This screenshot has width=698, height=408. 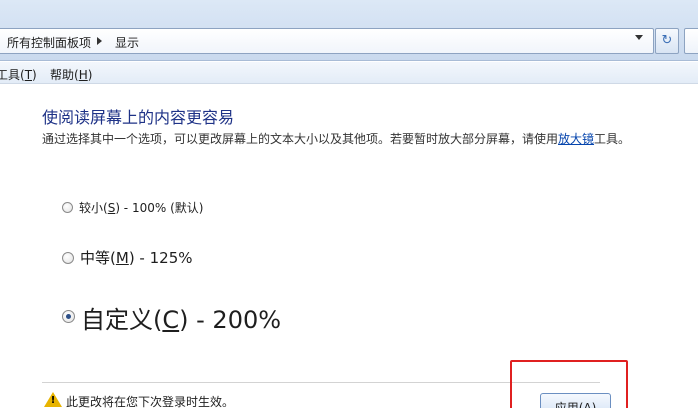 I want to click on menu-bar: 工具(T) 帮助(H), so click(x=349, y=73).